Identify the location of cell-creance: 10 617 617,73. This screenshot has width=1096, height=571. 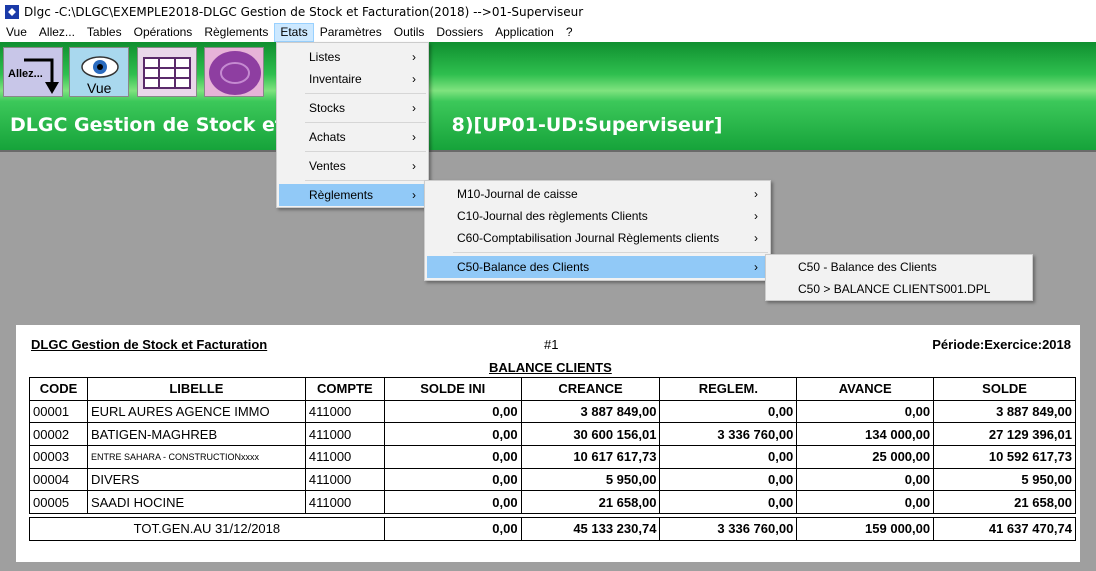
(590, 457).